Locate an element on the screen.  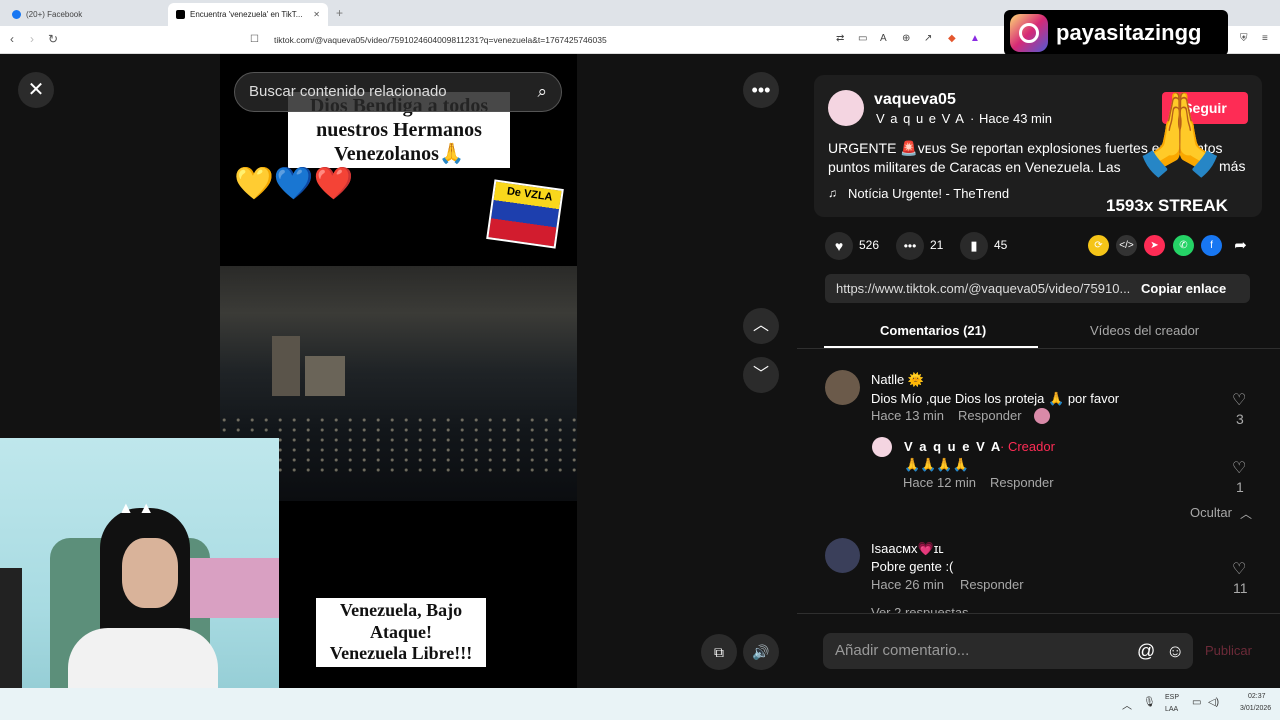
bookmark-icon: ▮ is located at coordinates (974, 246).